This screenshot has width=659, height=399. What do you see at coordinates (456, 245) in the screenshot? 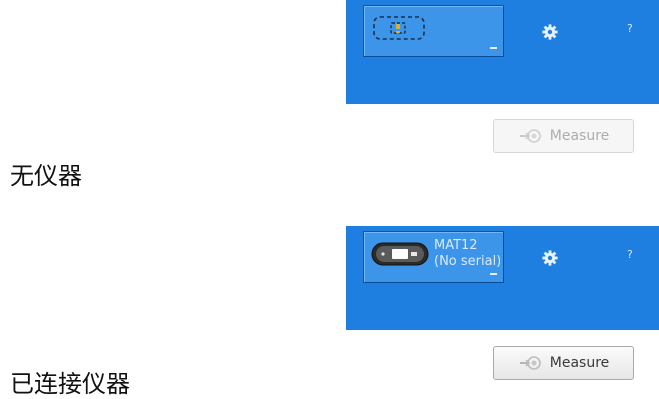
I see `device-name: MAT12` at bounding box center [456, 245].